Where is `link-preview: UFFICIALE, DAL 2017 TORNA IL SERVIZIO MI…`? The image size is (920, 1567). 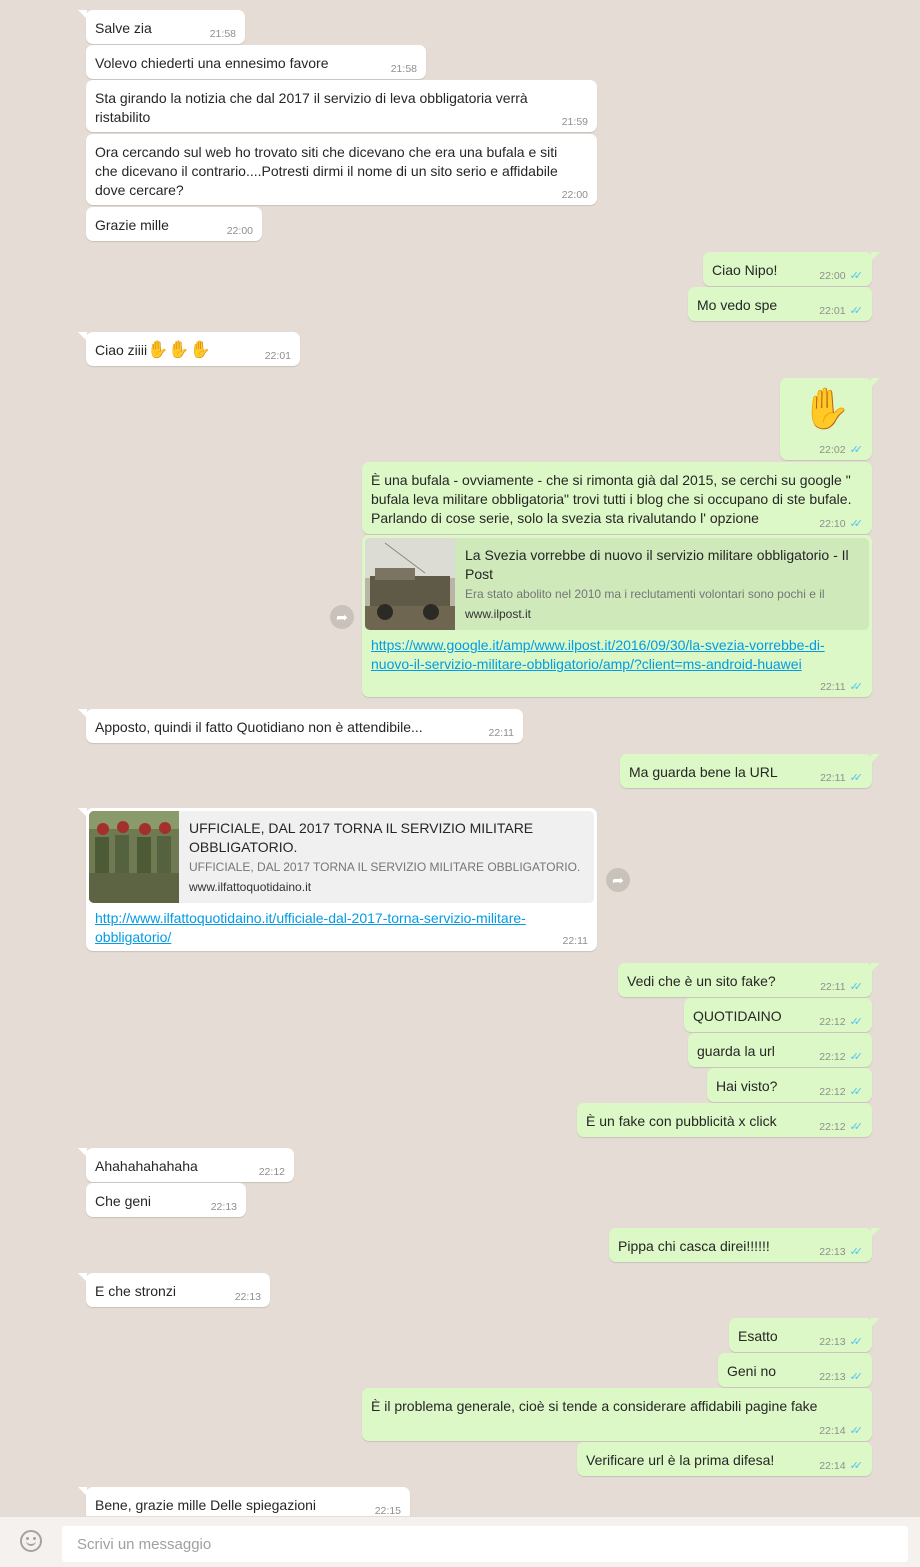
link-preview: UFFICIALE, DAL 2017 TORNA IL SERVIZIO MI… is located at coordinates (341, 857).